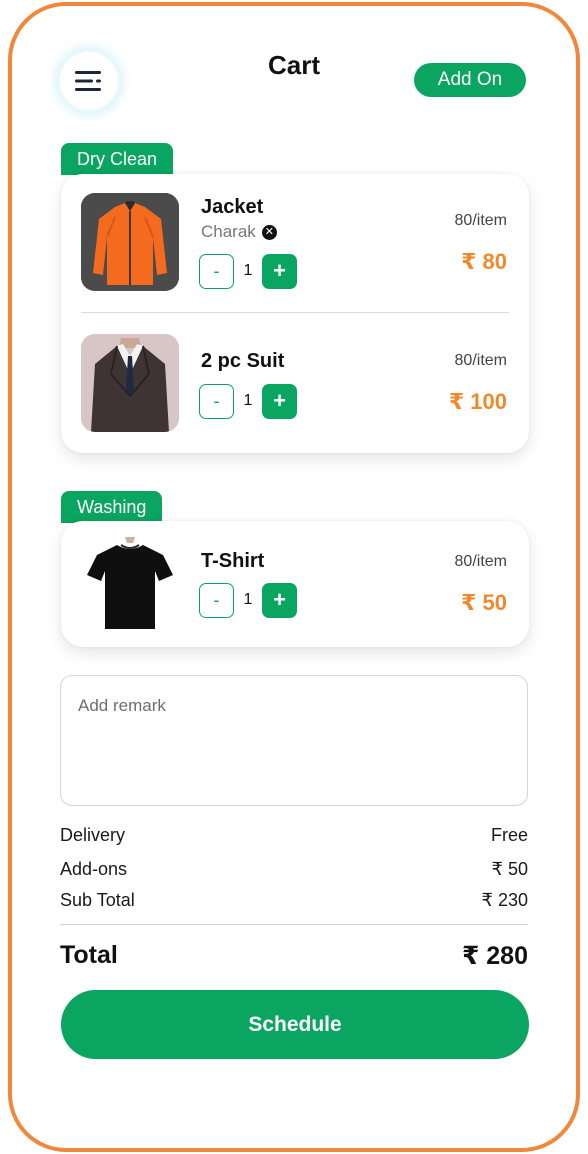  I want to click on subtotal-row: Sub Total ₹ 230, so click(294, 900).